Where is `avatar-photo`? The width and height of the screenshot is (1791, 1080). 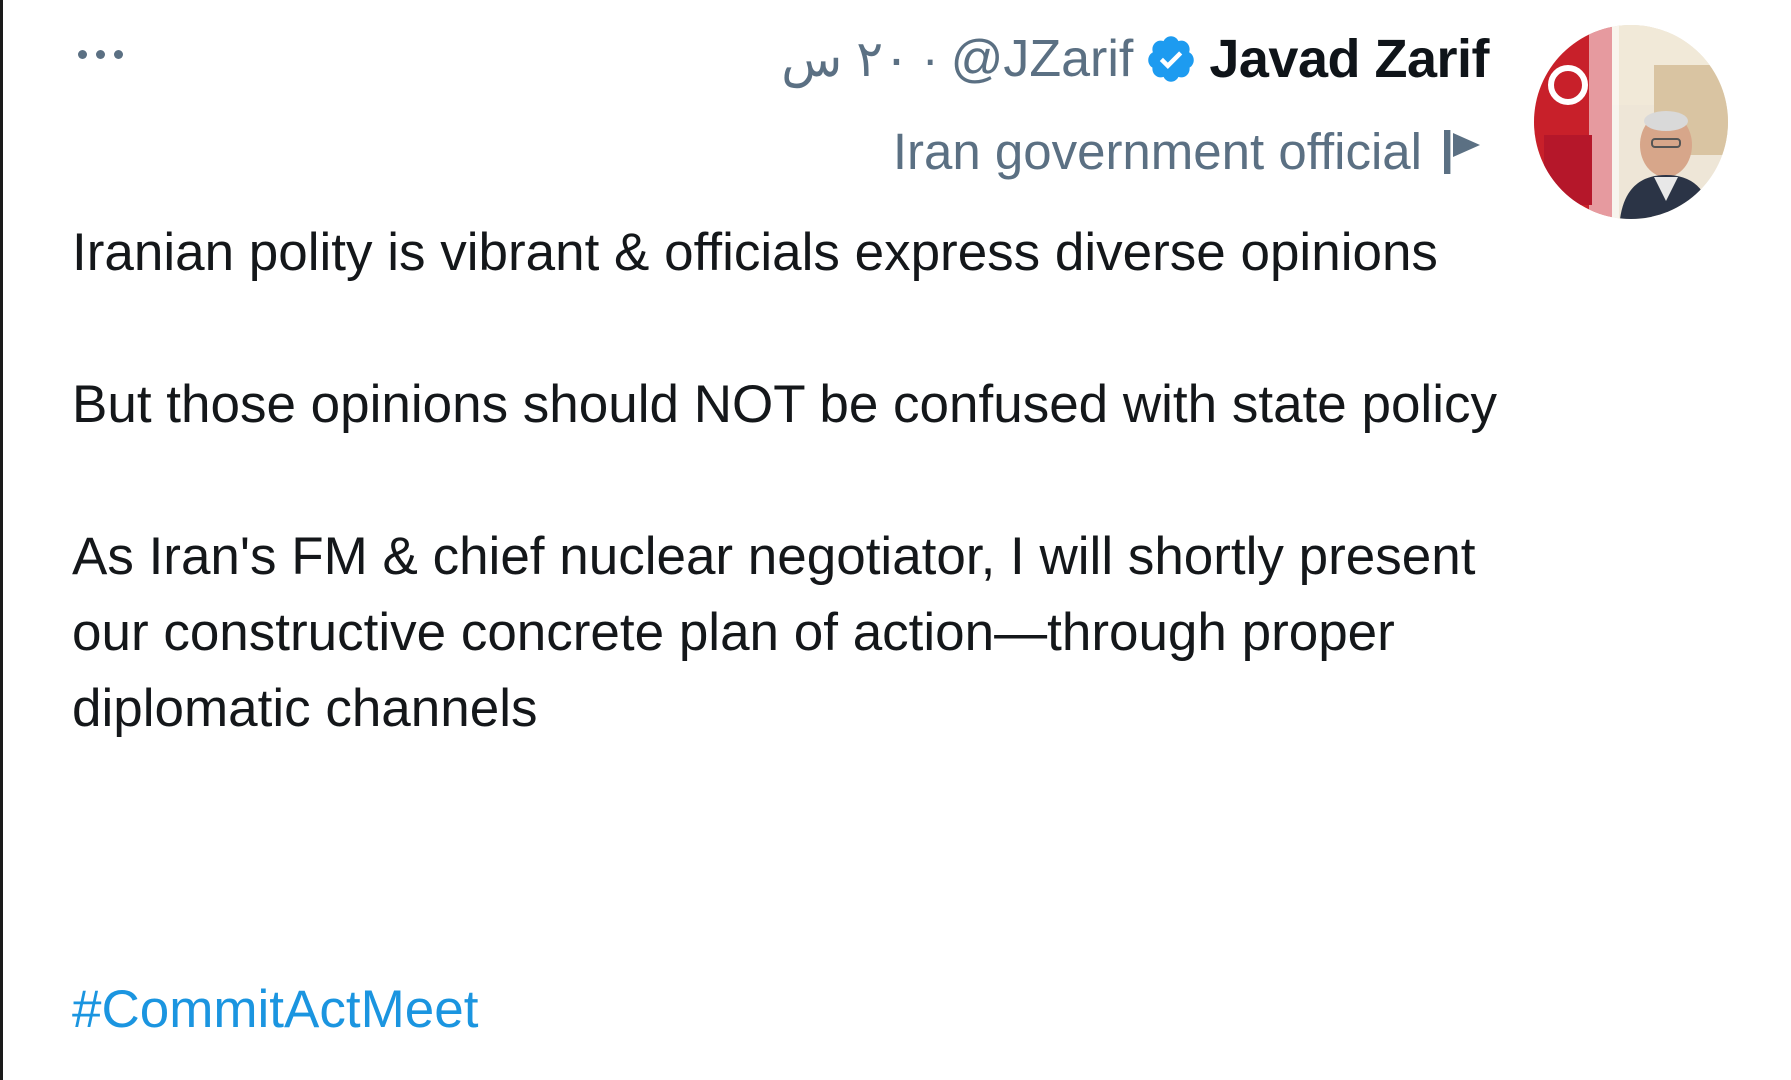 avatar-photo is located at coordinates (1631, 122).